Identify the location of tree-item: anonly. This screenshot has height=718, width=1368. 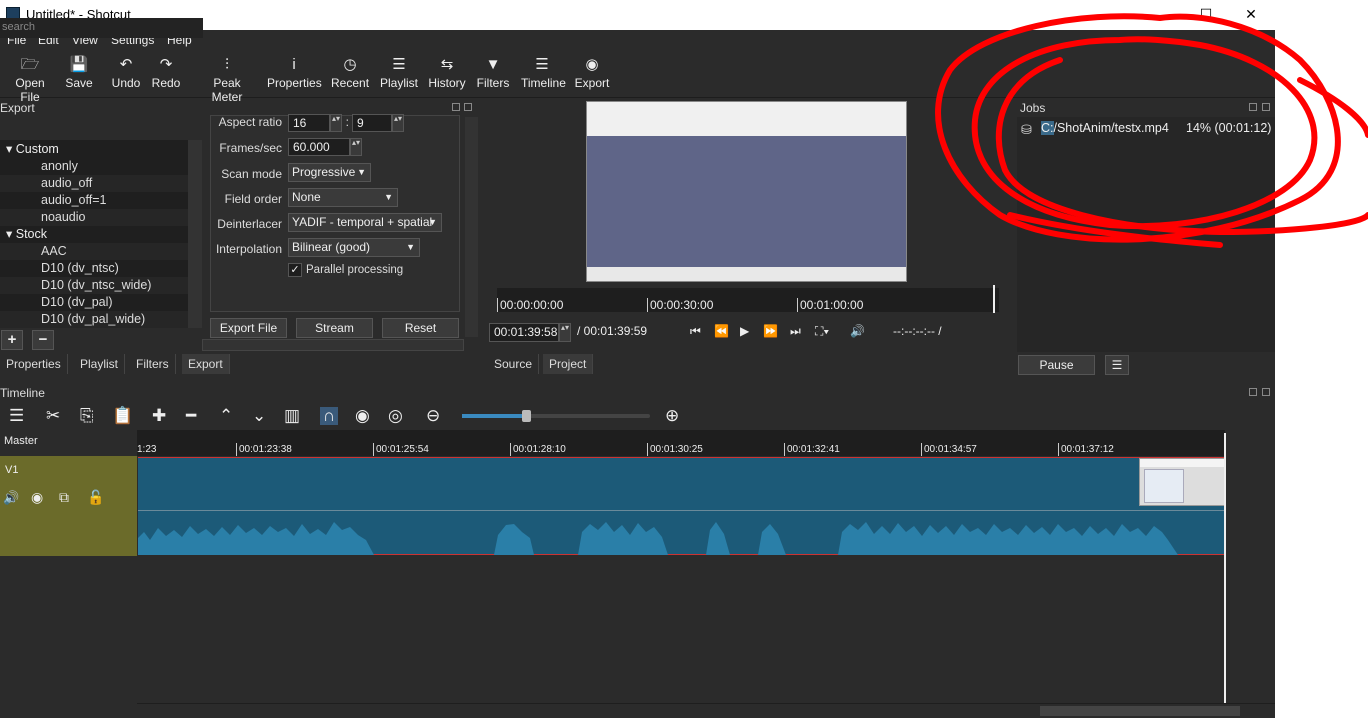
(94, 166).